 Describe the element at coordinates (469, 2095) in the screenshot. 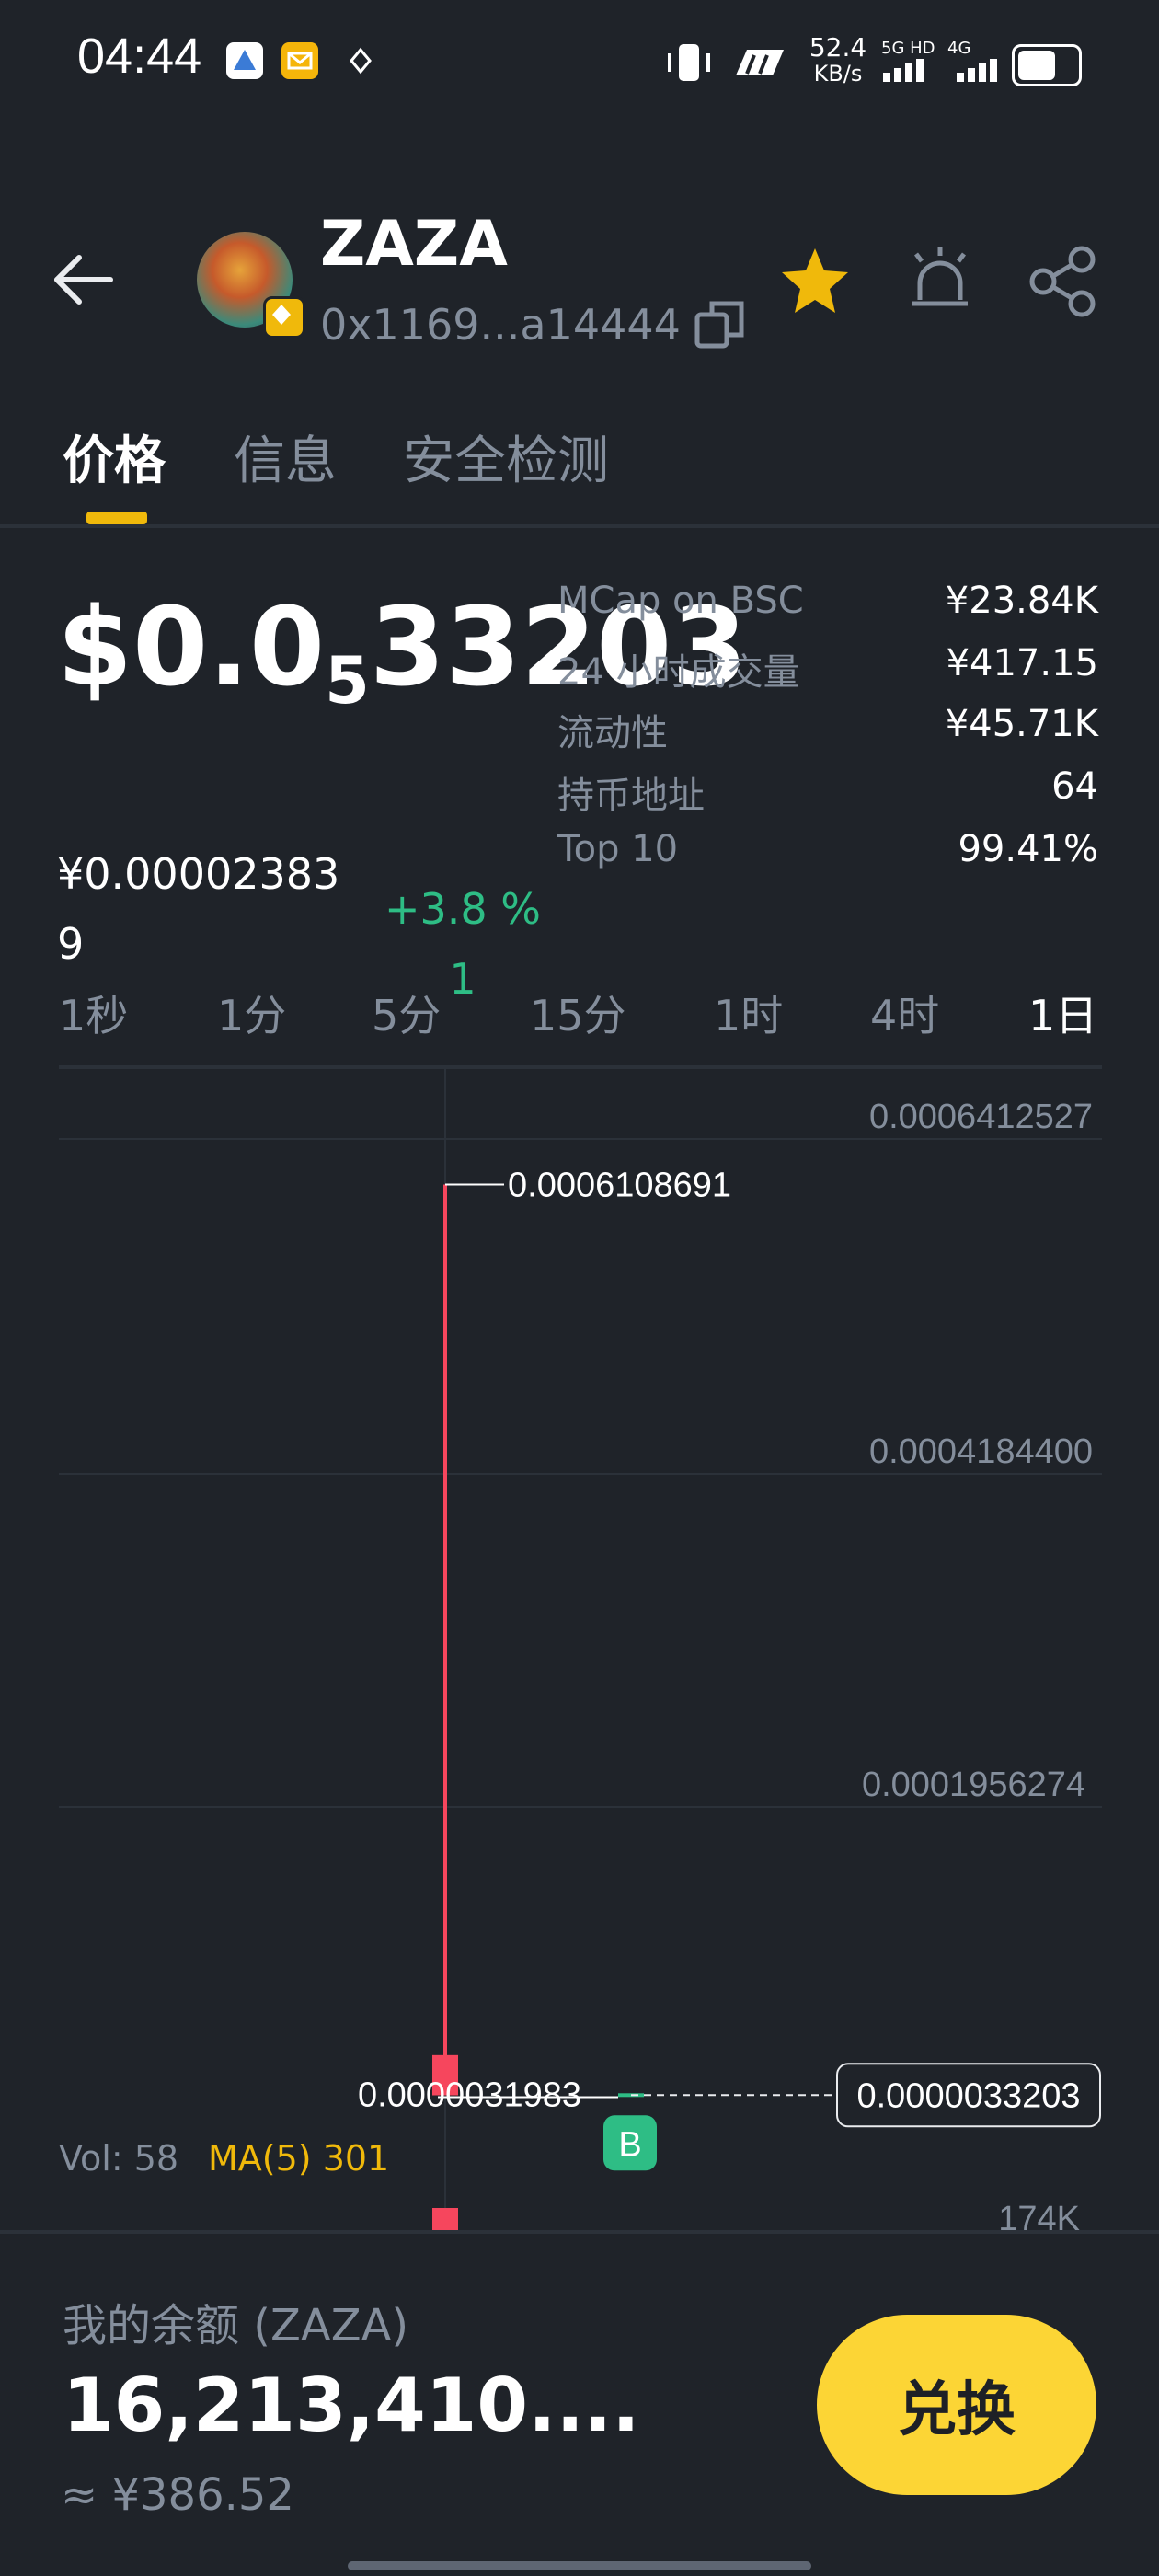

I see `low-price-label: 0.0000031983` at that location.